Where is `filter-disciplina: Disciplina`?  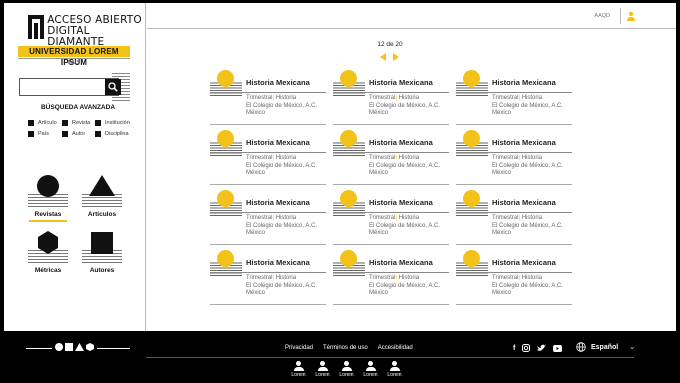 filter-disciplina: Disciplina is located at coordinates (115, 134).